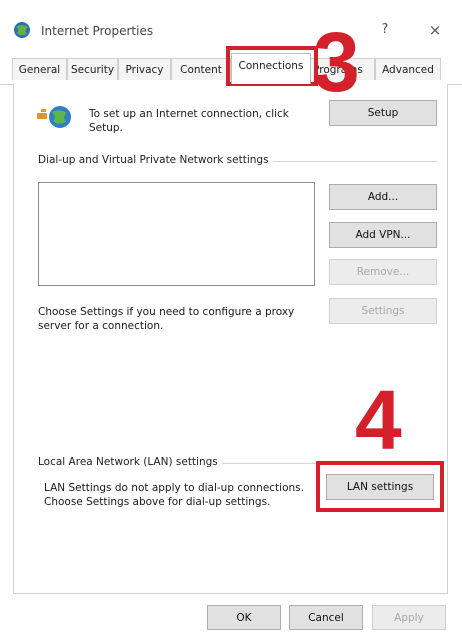  What do you see at coordinates (385, 30) in the screenshot?
I see `help-button: ?` at bounding box center [385, 30].